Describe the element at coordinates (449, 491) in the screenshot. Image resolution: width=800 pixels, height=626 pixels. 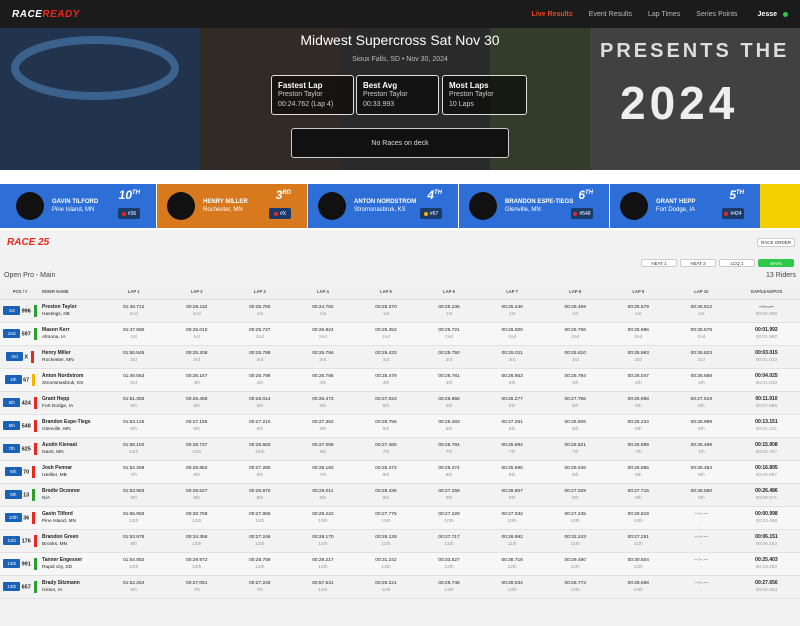
I see `lap-time: 00:27.258` at that location.